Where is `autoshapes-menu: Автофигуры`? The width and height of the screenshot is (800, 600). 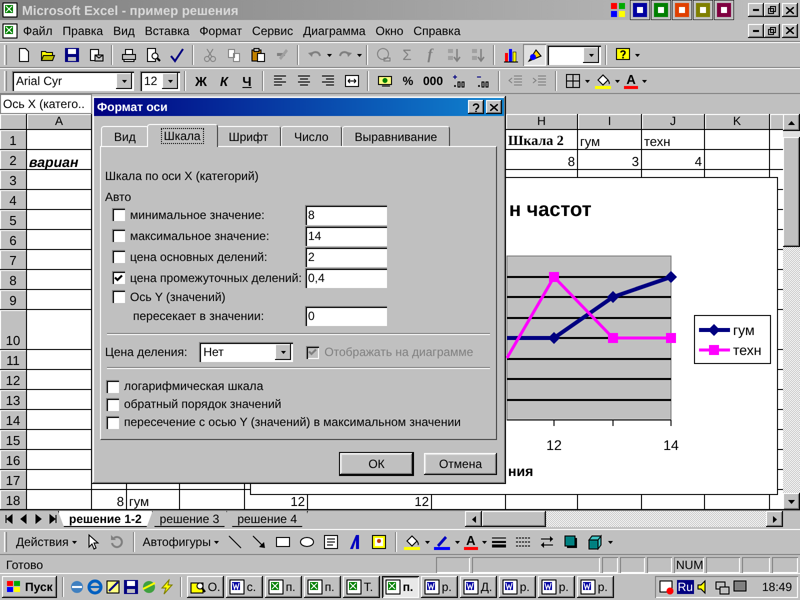
autoshapes-menu: Автофигуры is located at coordinates (180, 542).